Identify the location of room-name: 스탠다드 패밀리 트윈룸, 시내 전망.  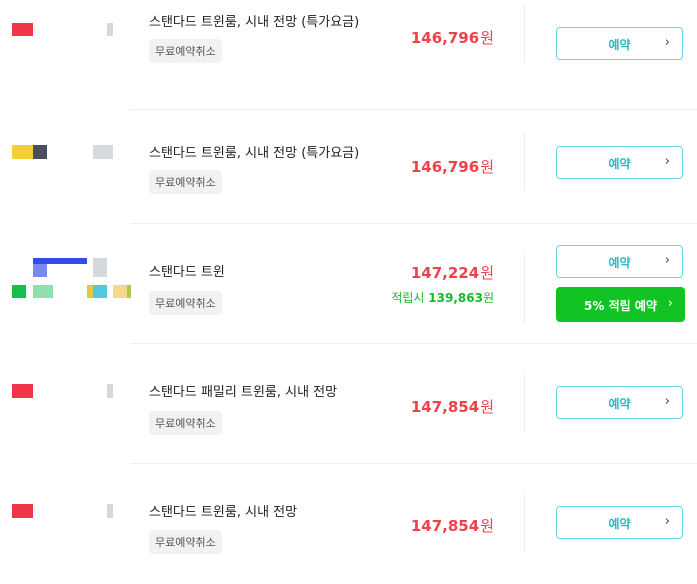
(243, 392).